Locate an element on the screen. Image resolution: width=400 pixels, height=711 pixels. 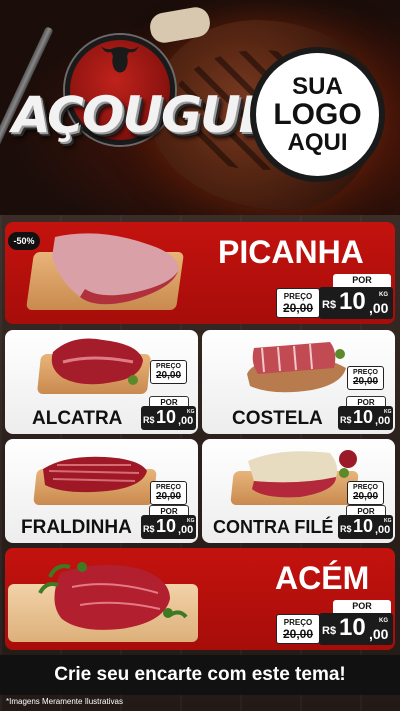
product-card-alcatra: PREÇO 20,00 POR ALCATRA R$ 10 KG ,00 is located at coordinates (101, 382).